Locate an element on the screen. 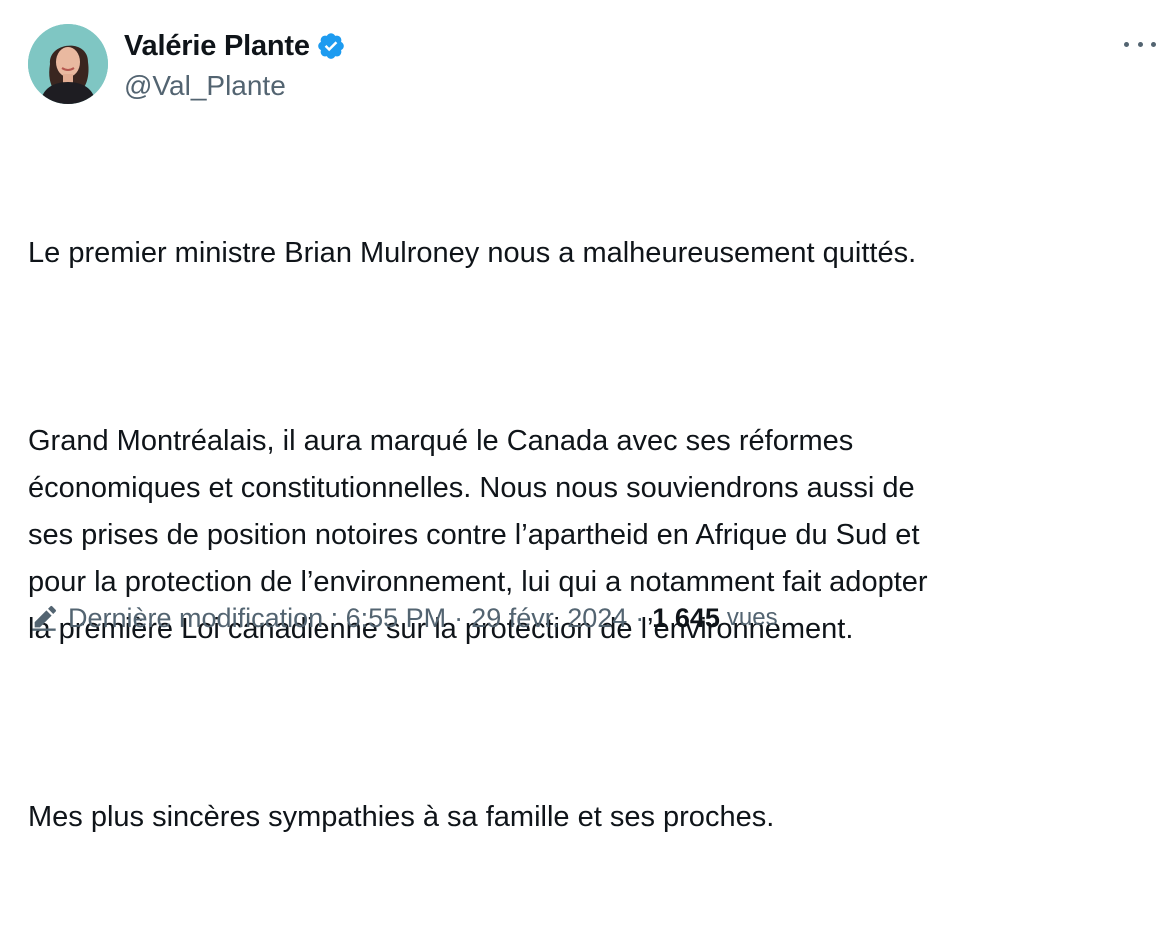 Image resolution: width=1176 pixels, height=935 pixels. more-options-button is located at coordinates (1140, 44).